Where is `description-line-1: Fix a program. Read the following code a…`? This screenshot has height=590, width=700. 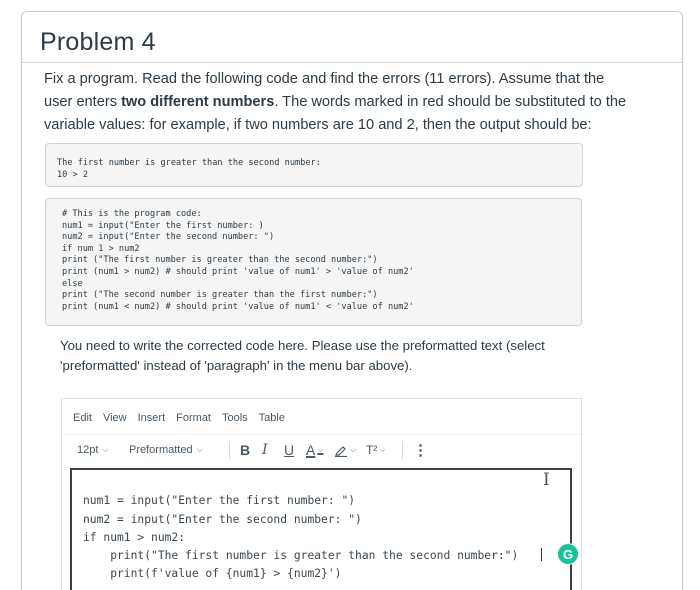 description-line-1: Fix a program. Read the following code a… is located at coordinates (324, 79).